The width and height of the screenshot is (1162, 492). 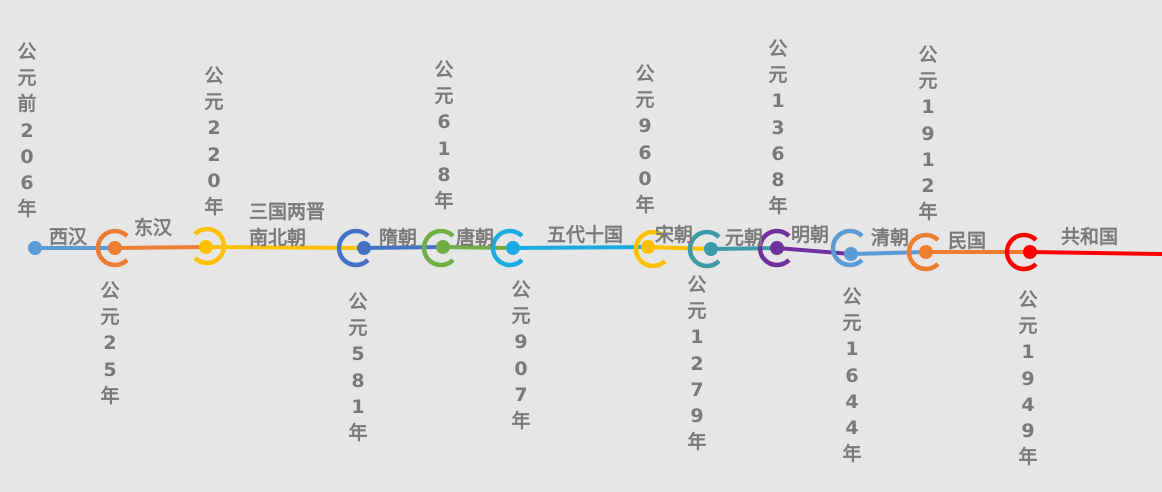 What do you see at coordinates (810, 235) in the screenshot?
I see `dynasty-label-mingchao: 明朝` at bounding box center [810, 235].